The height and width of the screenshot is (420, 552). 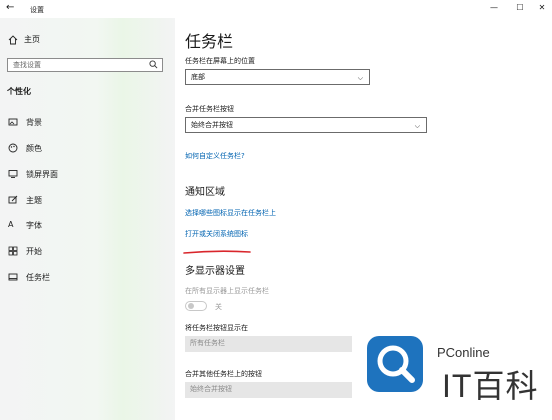 What do you see at coordinates (216, 328) in the screenshot?
I see `show-buttons-label: 将任务栏按钮显示在` at bounding box center [216, 328].